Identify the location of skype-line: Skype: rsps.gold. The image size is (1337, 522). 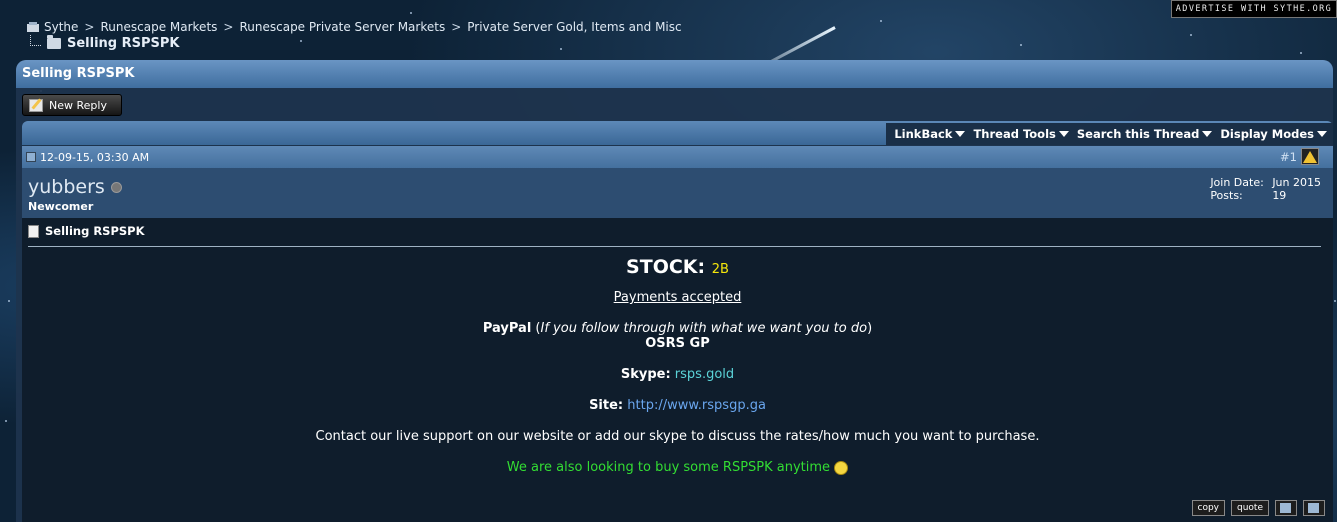
(677, 374).